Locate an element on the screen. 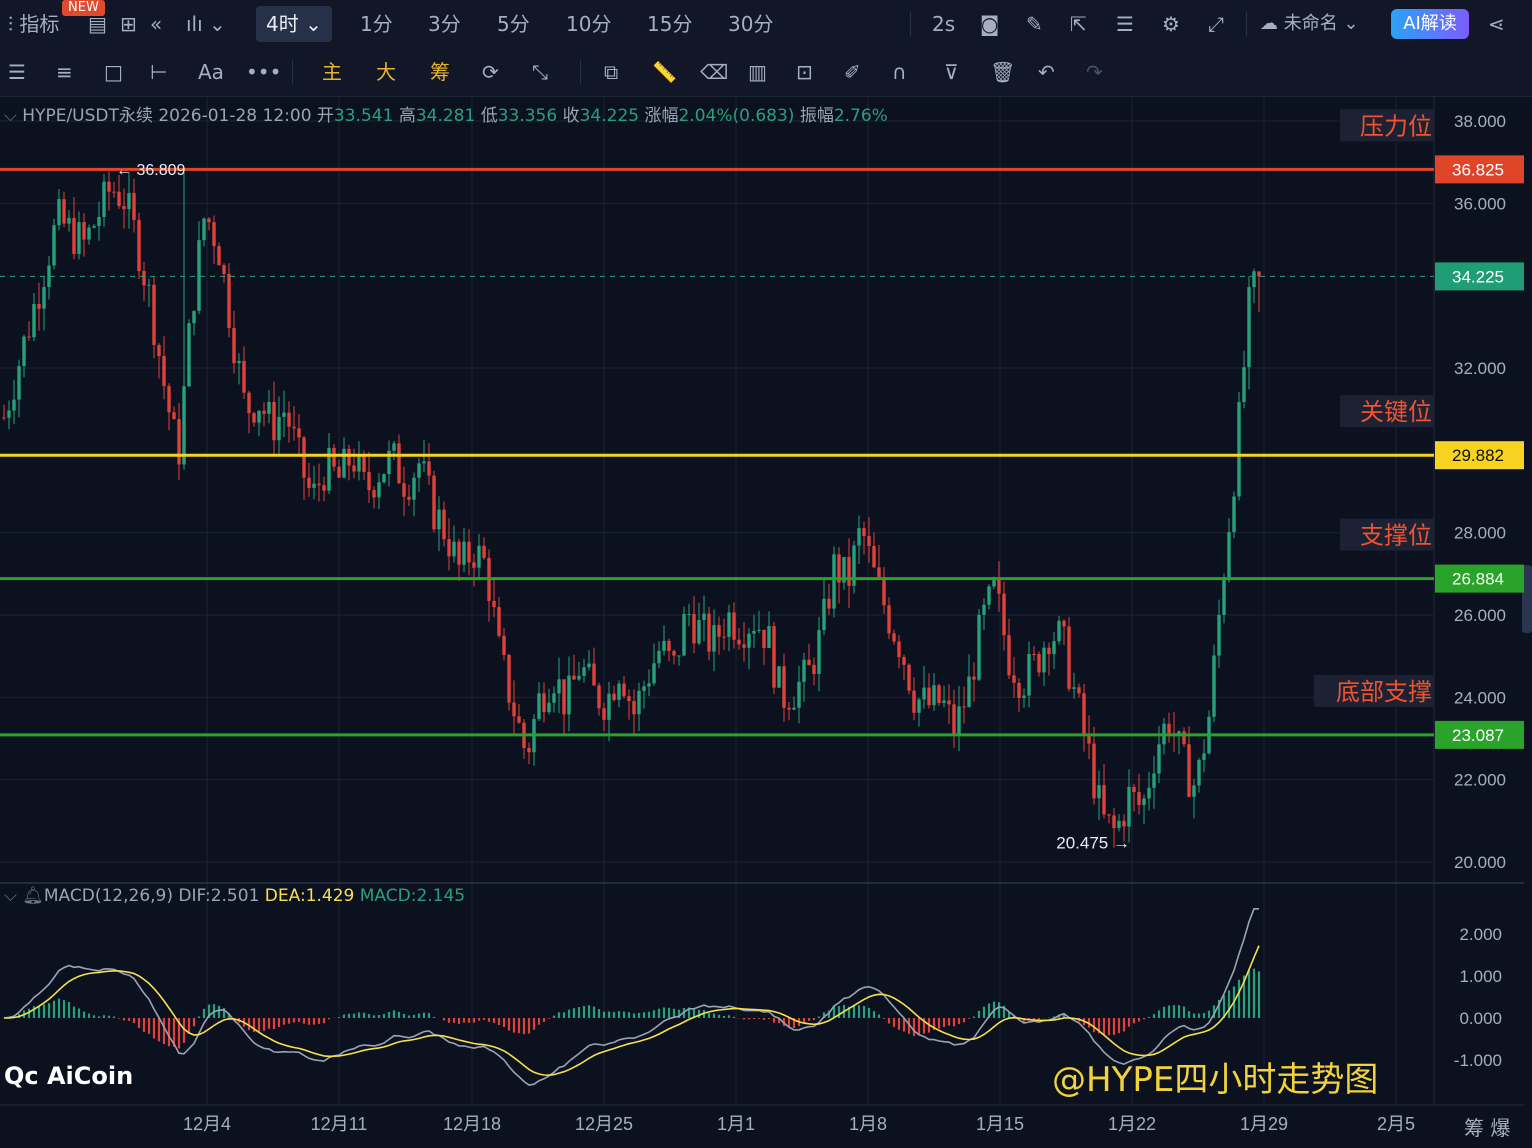 The width and height of the screenshot is (1532, 1148). list-icon: ☰ is located at coordinates (1125, 24).